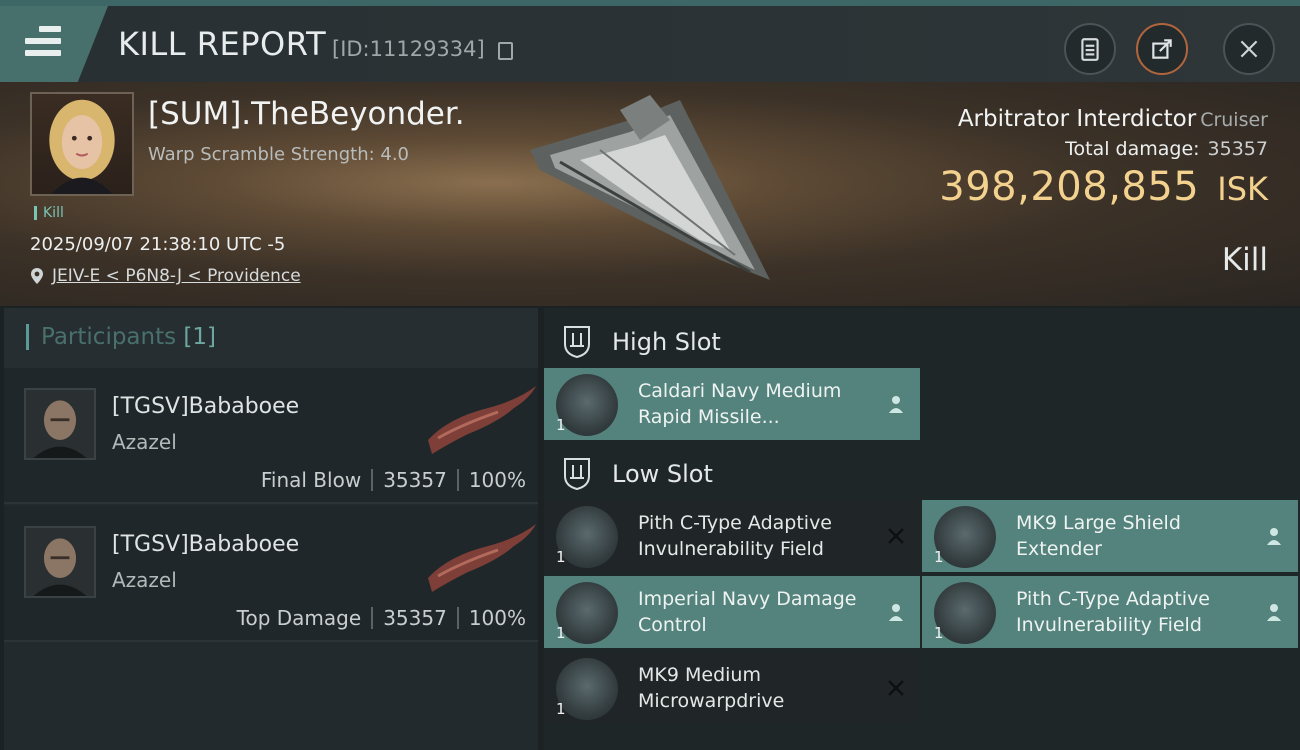  Describe the element at coordinates (49, 213) in the screenshot. I see `kill-tag: Kill` at that location.